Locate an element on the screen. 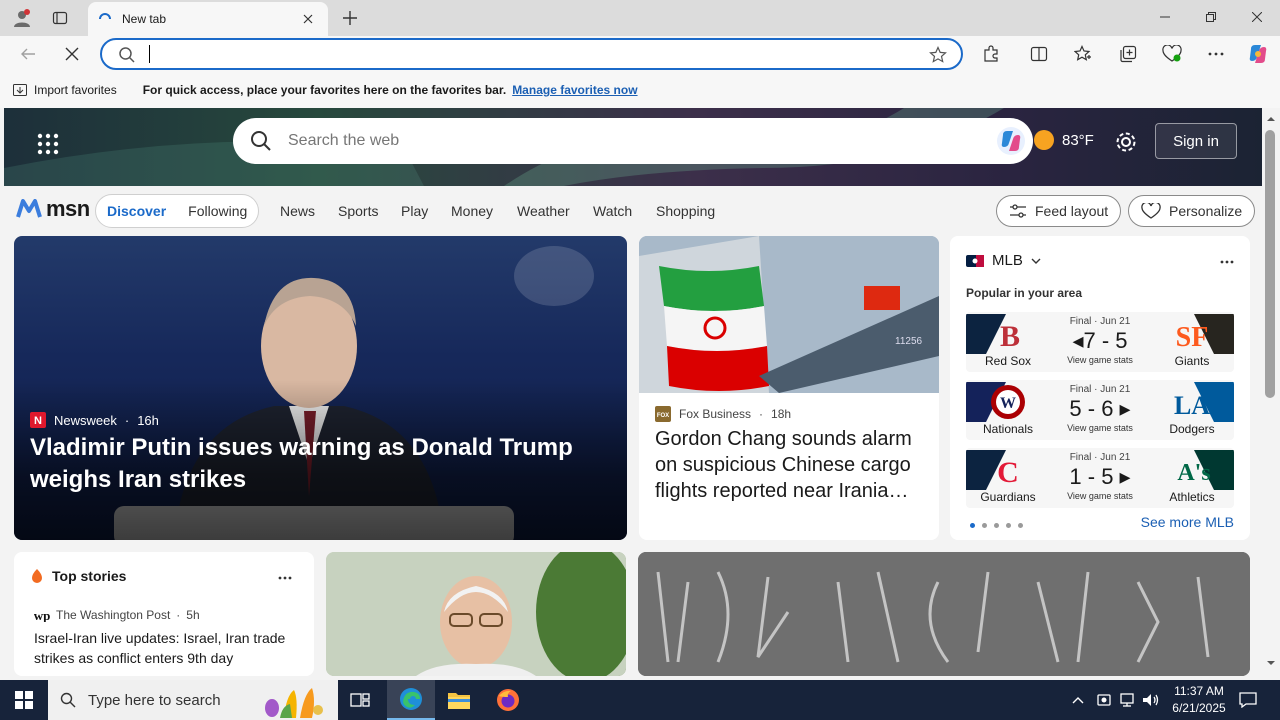 The width and height of the screenshot is (1280, 720). nav-shopping: Shopping is located at coordinates (685, 211).